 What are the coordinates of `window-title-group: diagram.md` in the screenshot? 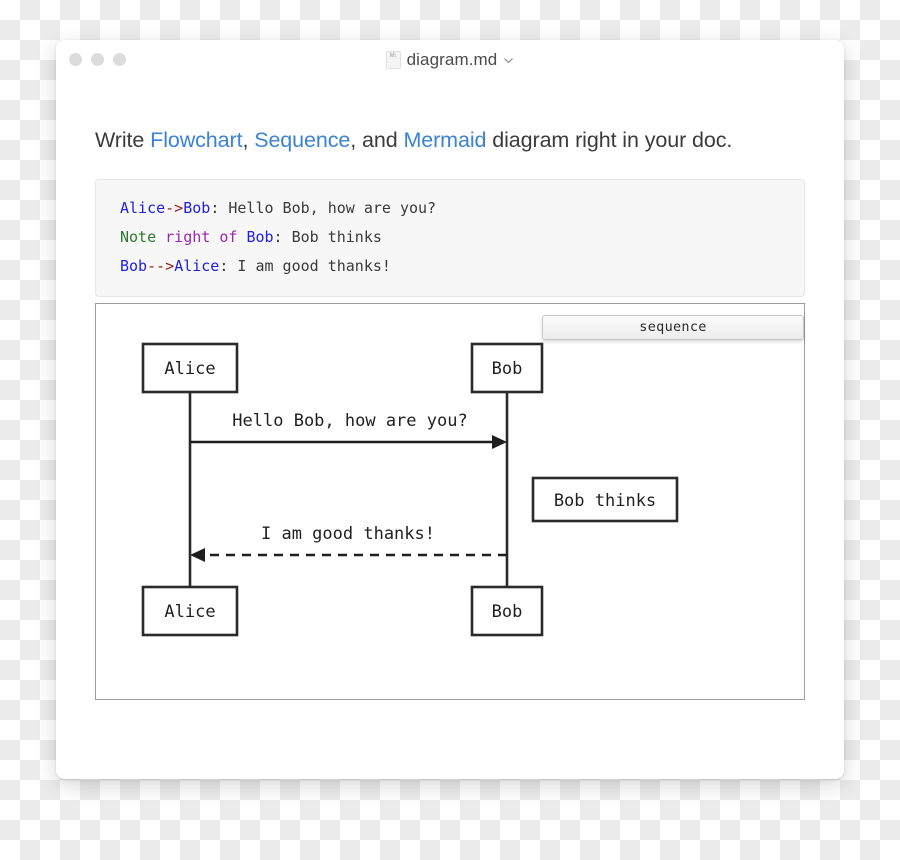 It's located at (450, 60).